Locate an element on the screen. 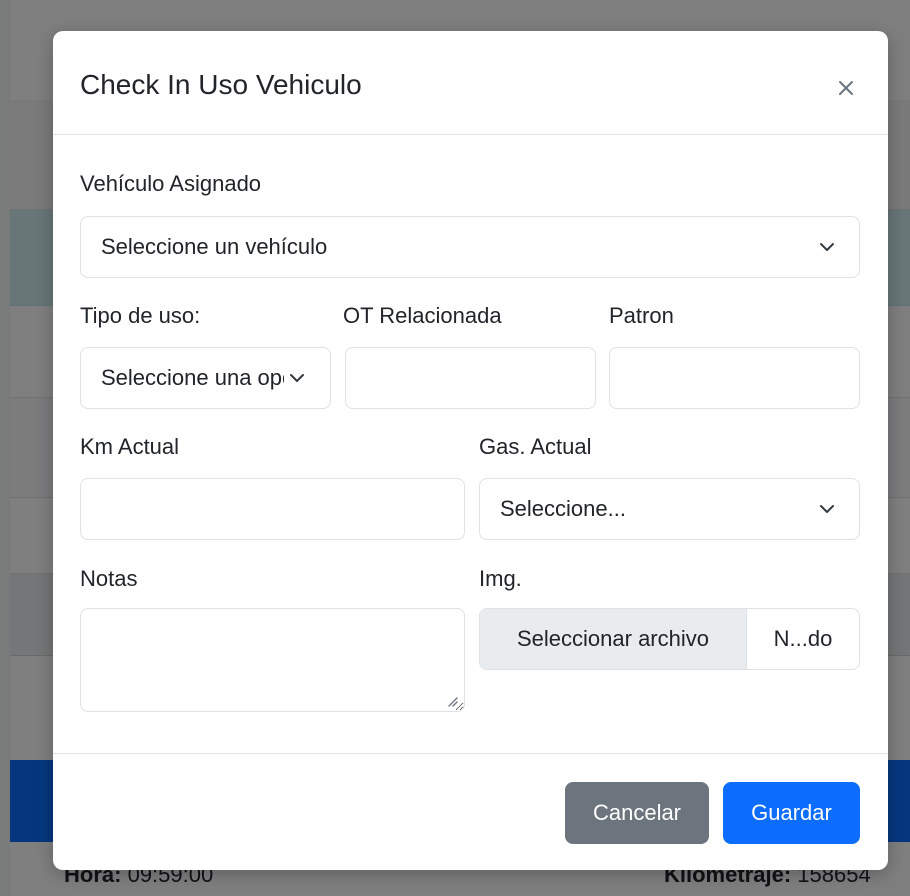  pattern-label: Patron is located at coordinates (641, 315).